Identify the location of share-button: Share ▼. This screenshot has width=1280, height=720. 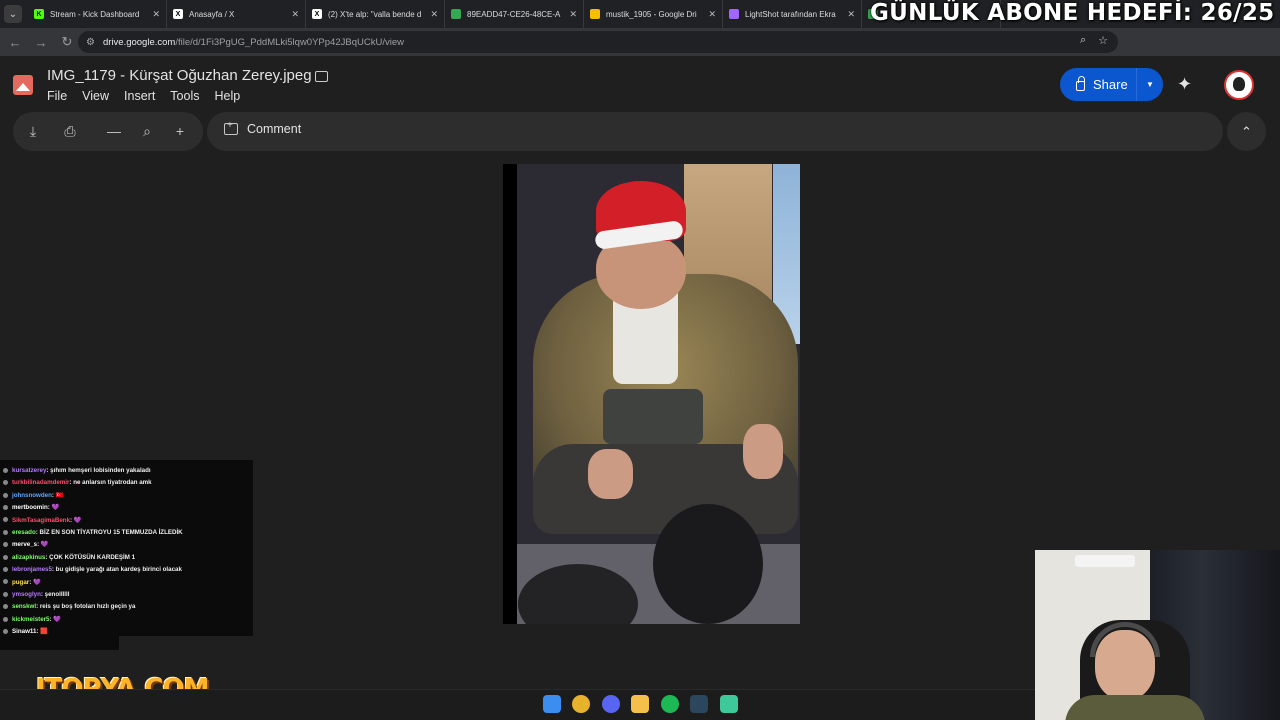
(1111, 84).